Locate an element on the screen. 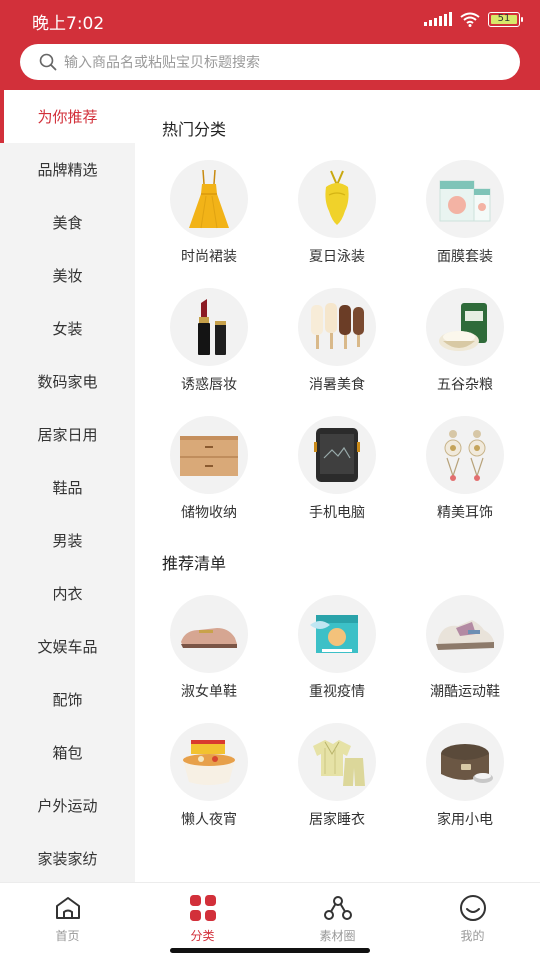  recommend-card: 淑女单鞋 is located at coordinates (209, 659).